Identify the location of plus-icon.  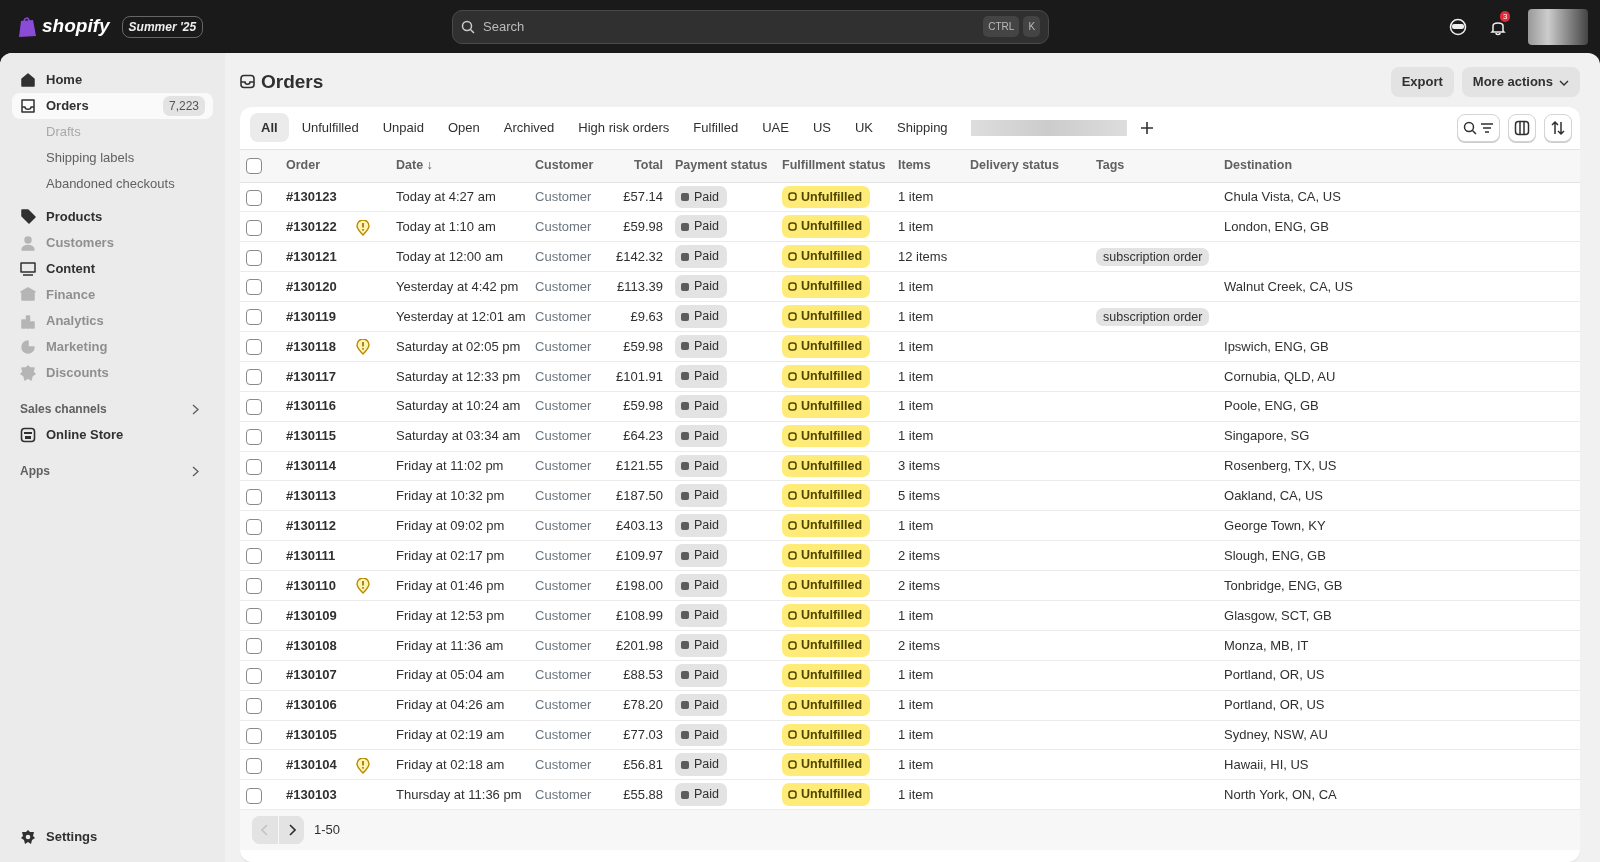
(1146, 127).